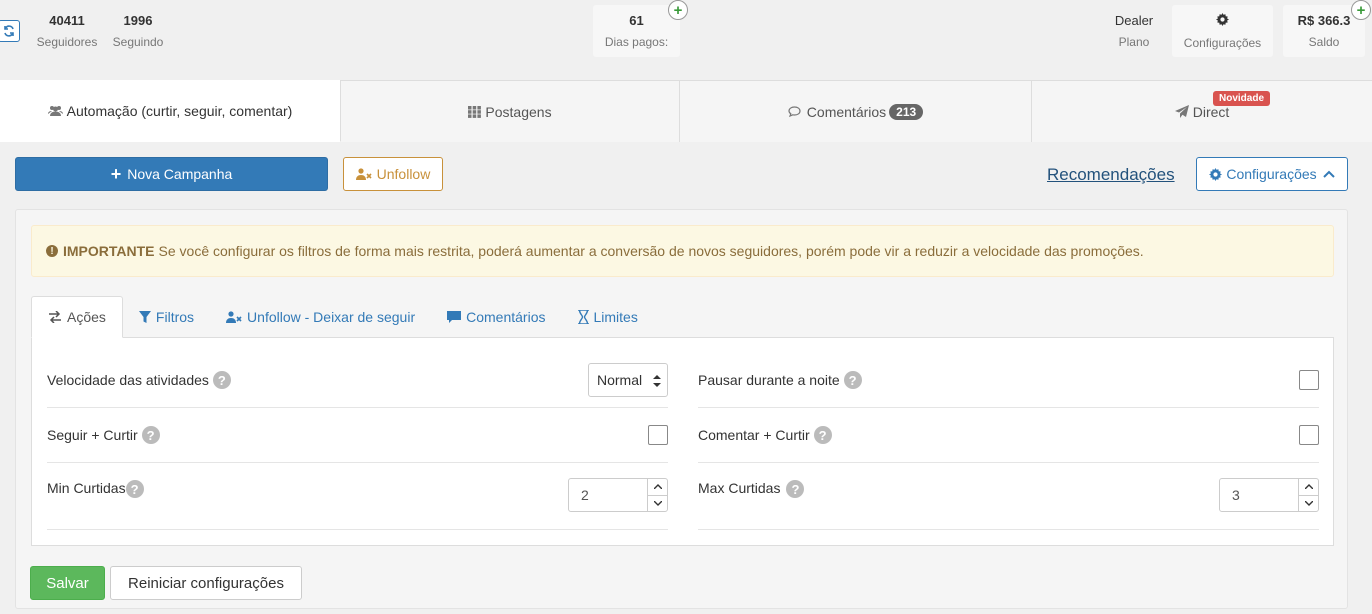  I want to click on pause-night-label: Pausar durante a noite, so click(769, 380).